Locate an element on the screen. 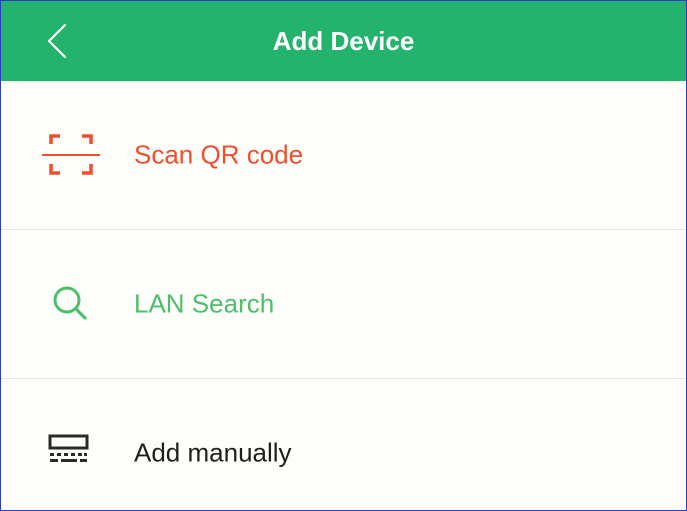  scan-qr-icon is located at coordinates (71, 155).